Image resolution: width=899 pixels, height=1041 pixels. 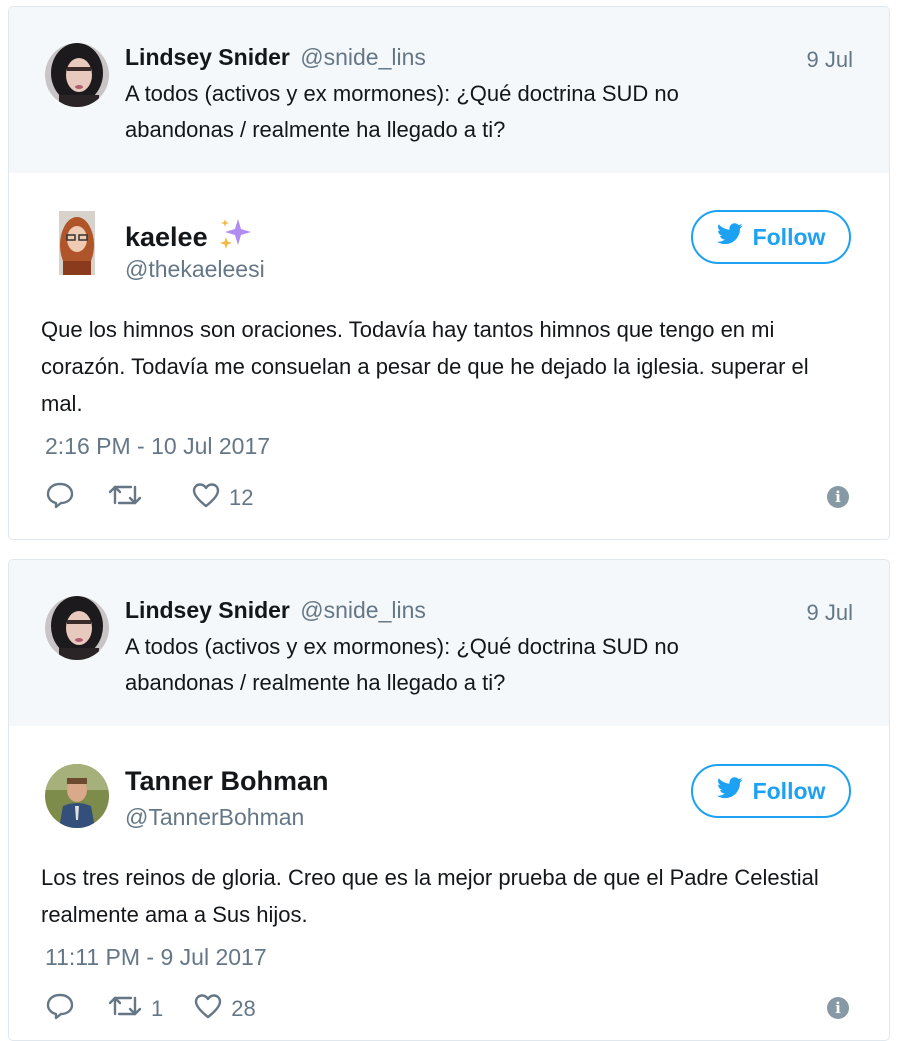 What do you see at coordinates (235, 237) in the screenshot?
I see `sparkles-icon` at bounding box center [235, 237].